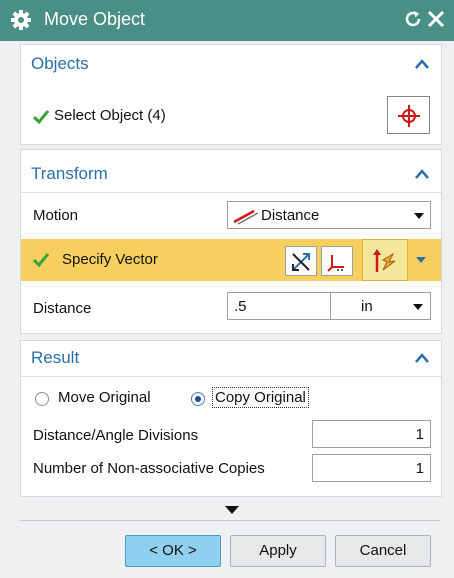 The image size is (454, 578). I want to click on apply-button: Apply, so click(278, 551).